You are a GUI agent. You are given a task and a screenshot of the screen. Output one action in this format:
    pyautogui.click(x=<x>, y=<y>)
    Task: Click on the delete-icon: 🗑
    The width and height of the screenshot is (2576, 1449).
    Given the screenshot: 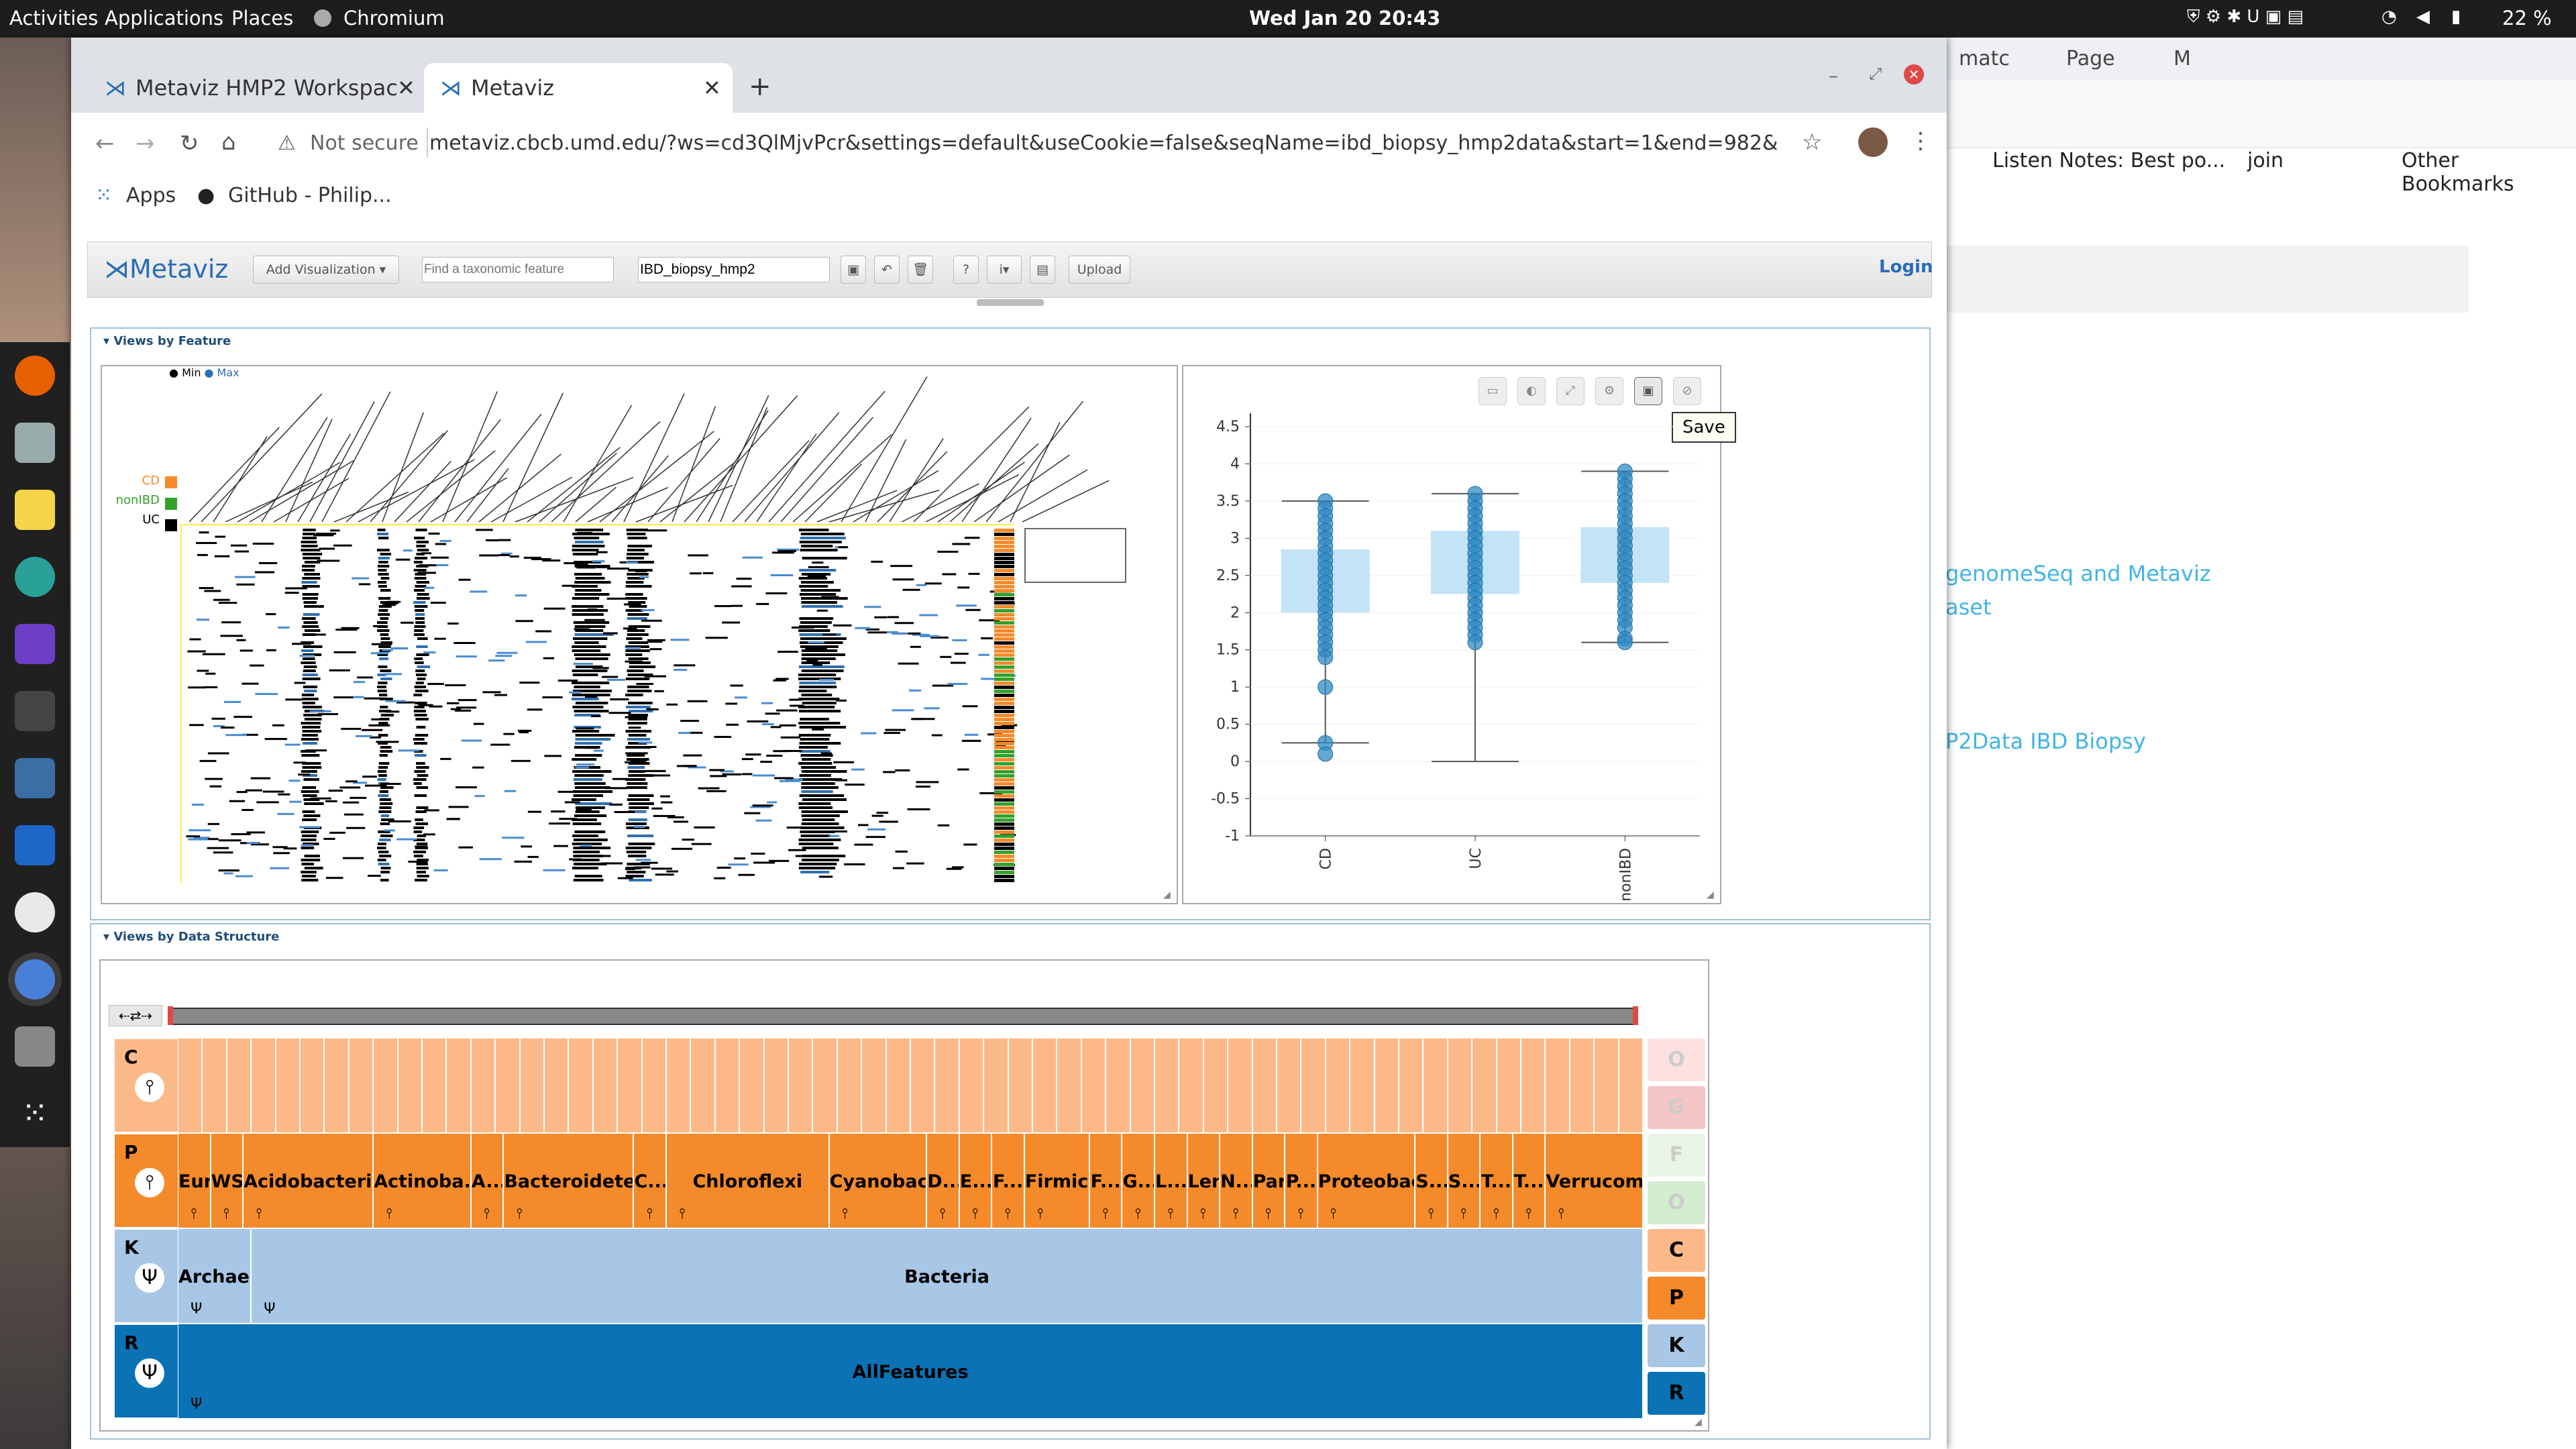 What is the action you would take?
    pyautogui.click(x=920, y=270)
    